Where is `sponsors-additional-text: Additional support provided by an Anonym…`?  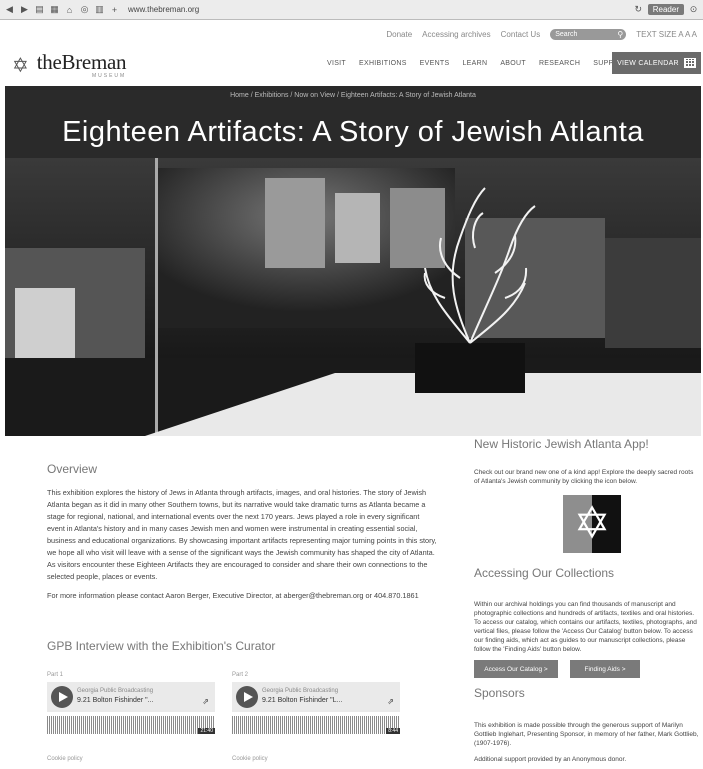
sponsors-additional-text: Additional support provided by an Anonym… is located at coordinates (550, 759).